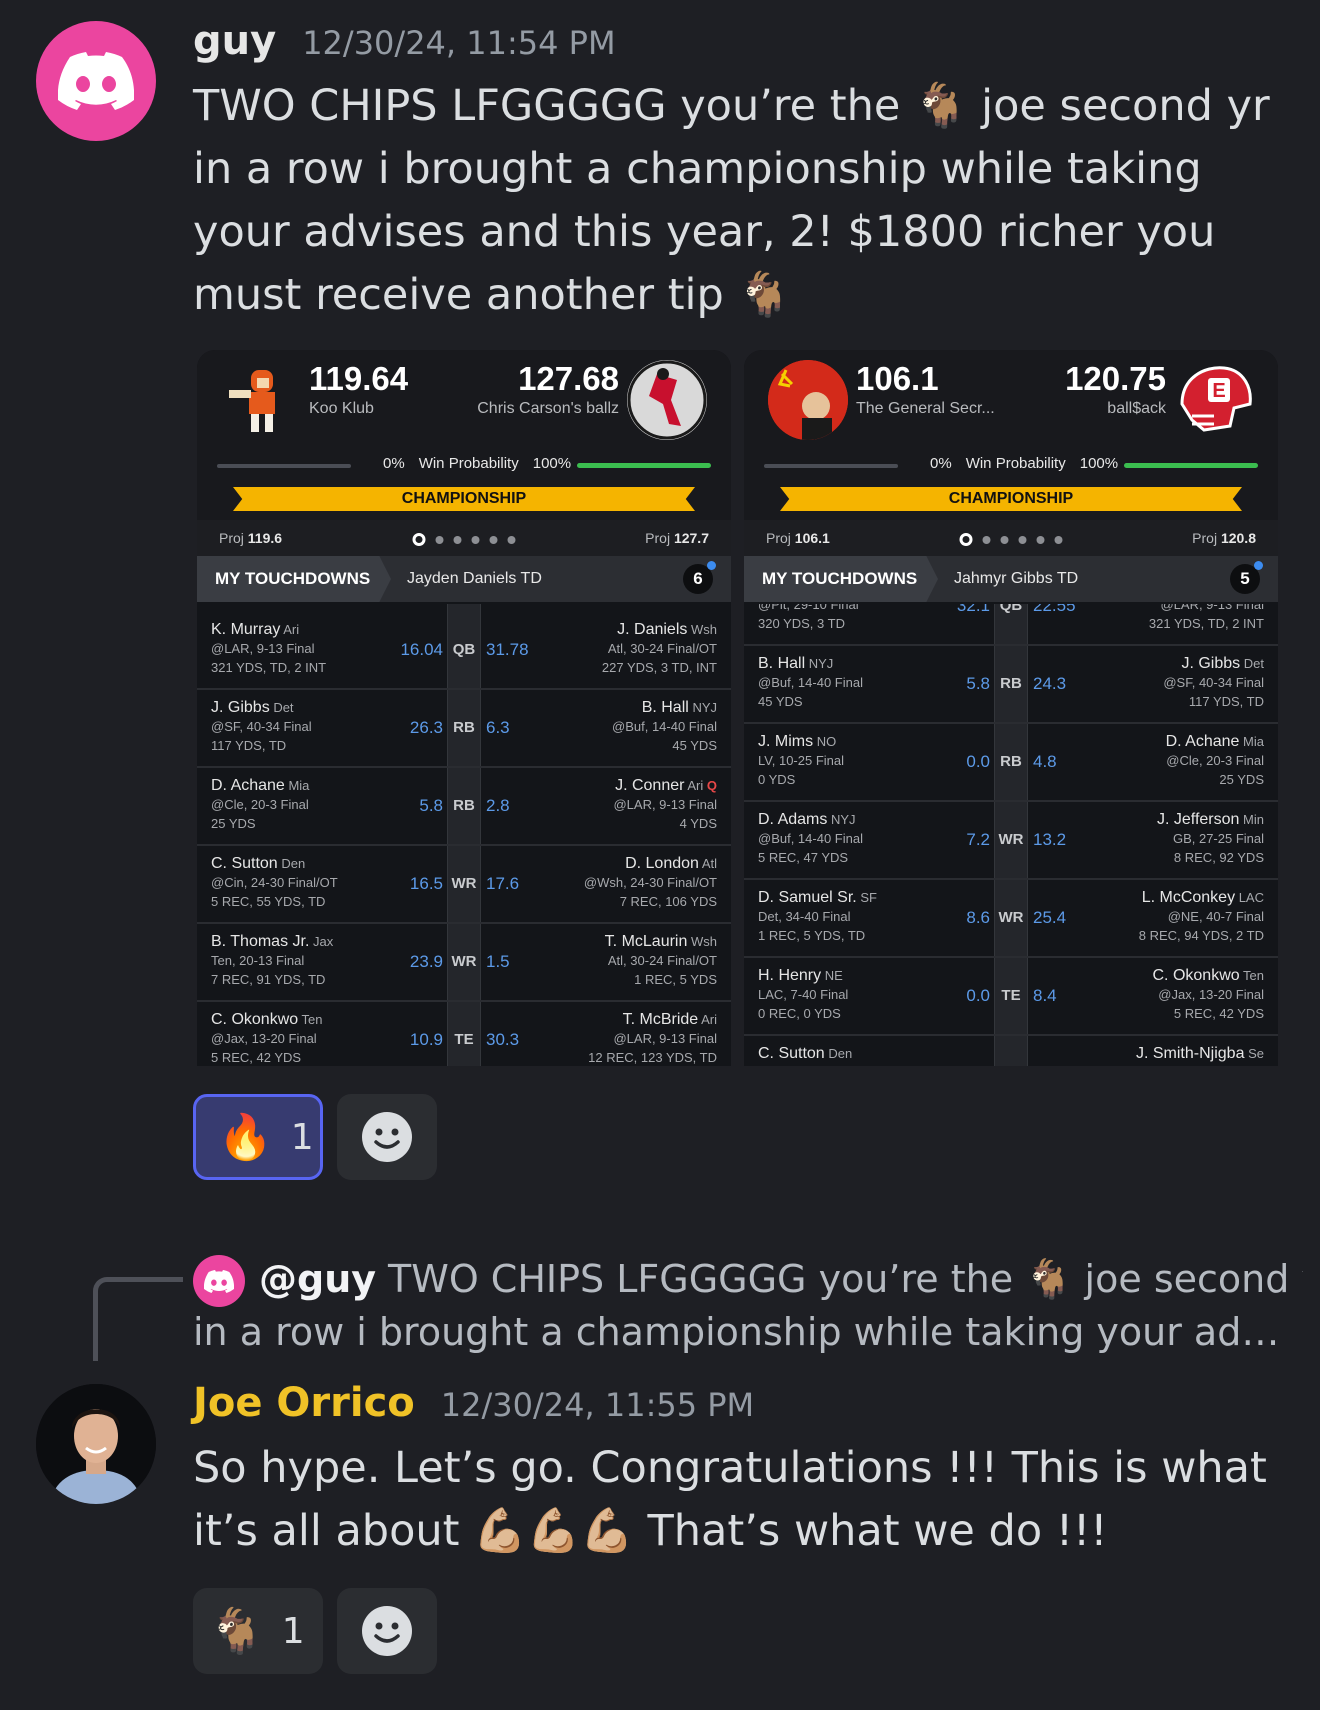  I want to click on left-player-team: SF, so click(868, 897).